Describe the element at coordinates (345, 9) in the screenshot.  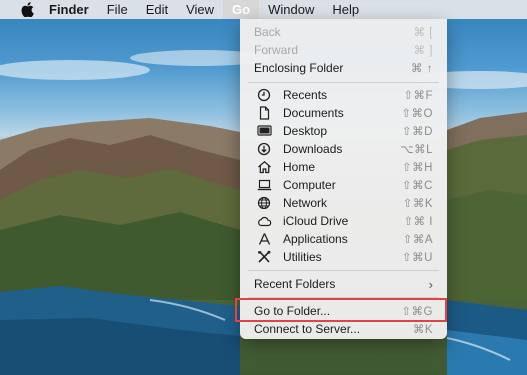
I see `menu-help: Help` at that location.